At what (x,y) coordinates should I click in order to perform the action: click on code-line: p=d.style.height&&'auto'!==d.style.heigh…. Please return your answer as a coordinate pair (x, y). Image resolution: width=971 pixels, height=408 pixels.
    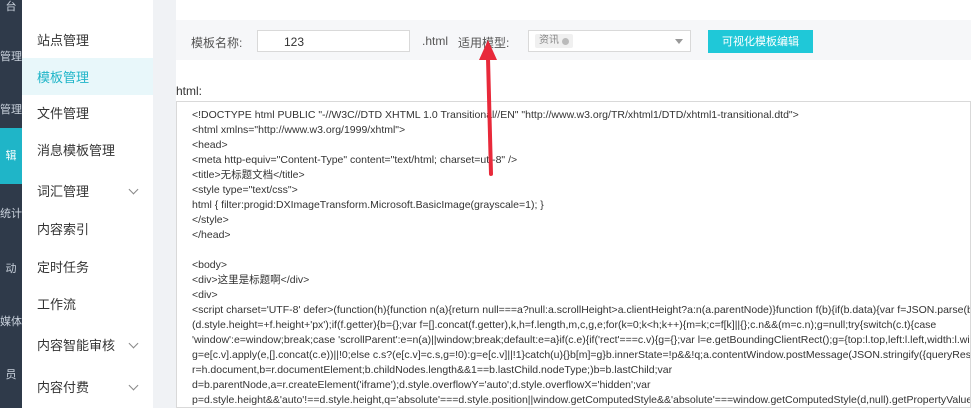
    Looking at the image, I should click on (581, 400).